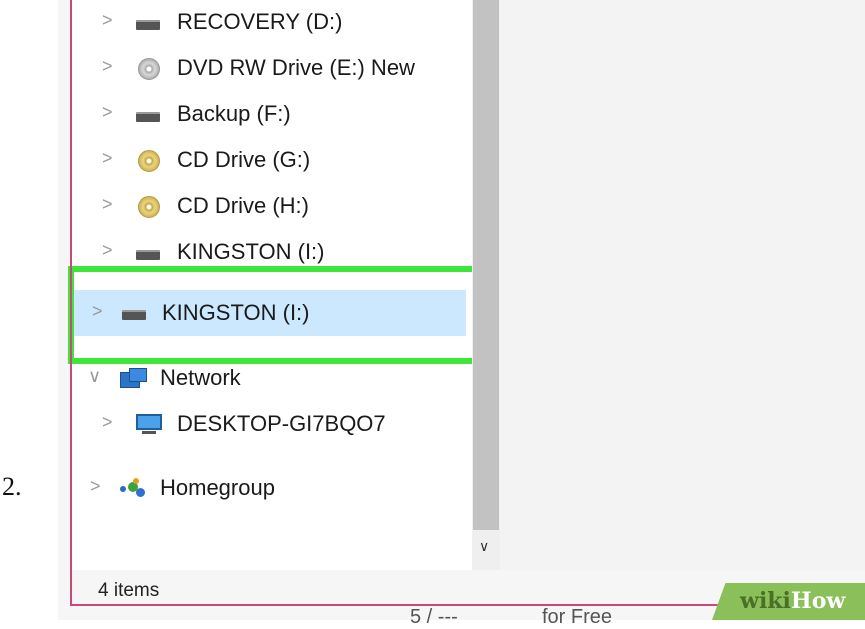 This screenshot has width=865, height=629. I want to click on nav-item-backup: > Backup (F:), so click(272, 114).